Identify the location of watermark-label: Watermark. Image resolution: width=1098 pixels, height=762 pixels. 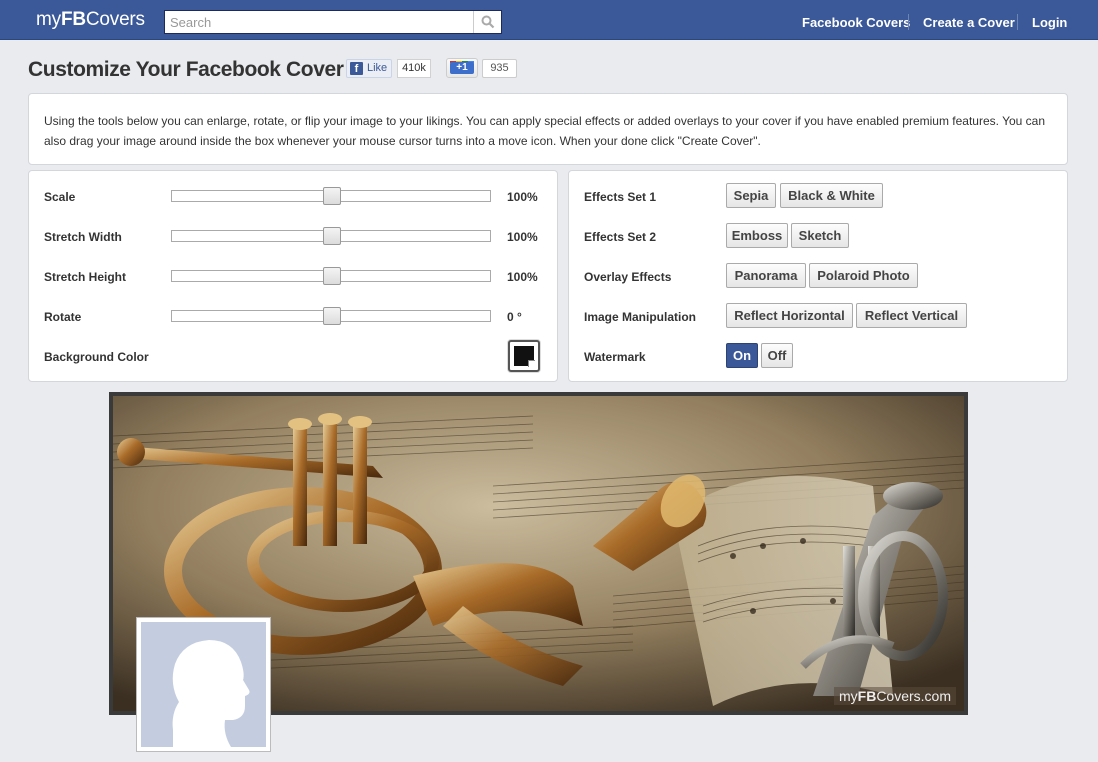
(615, 357).